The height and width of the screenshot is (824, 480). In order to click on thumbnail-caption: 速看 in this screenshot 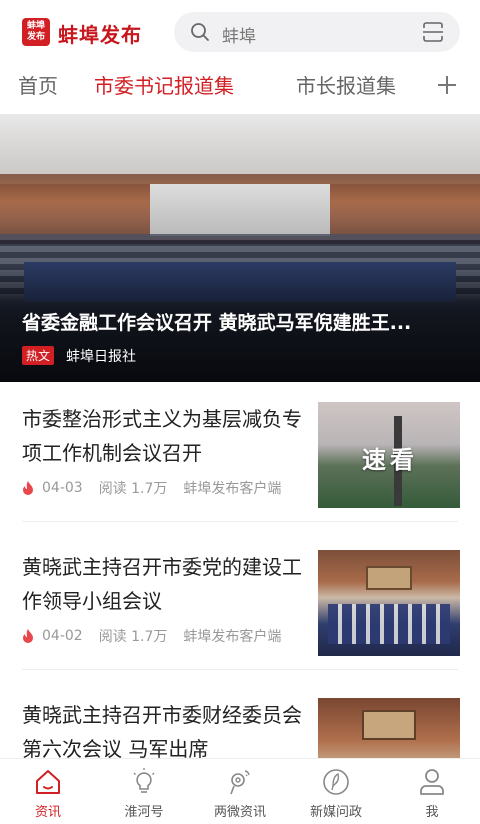, I will do `click(390, 459)`.